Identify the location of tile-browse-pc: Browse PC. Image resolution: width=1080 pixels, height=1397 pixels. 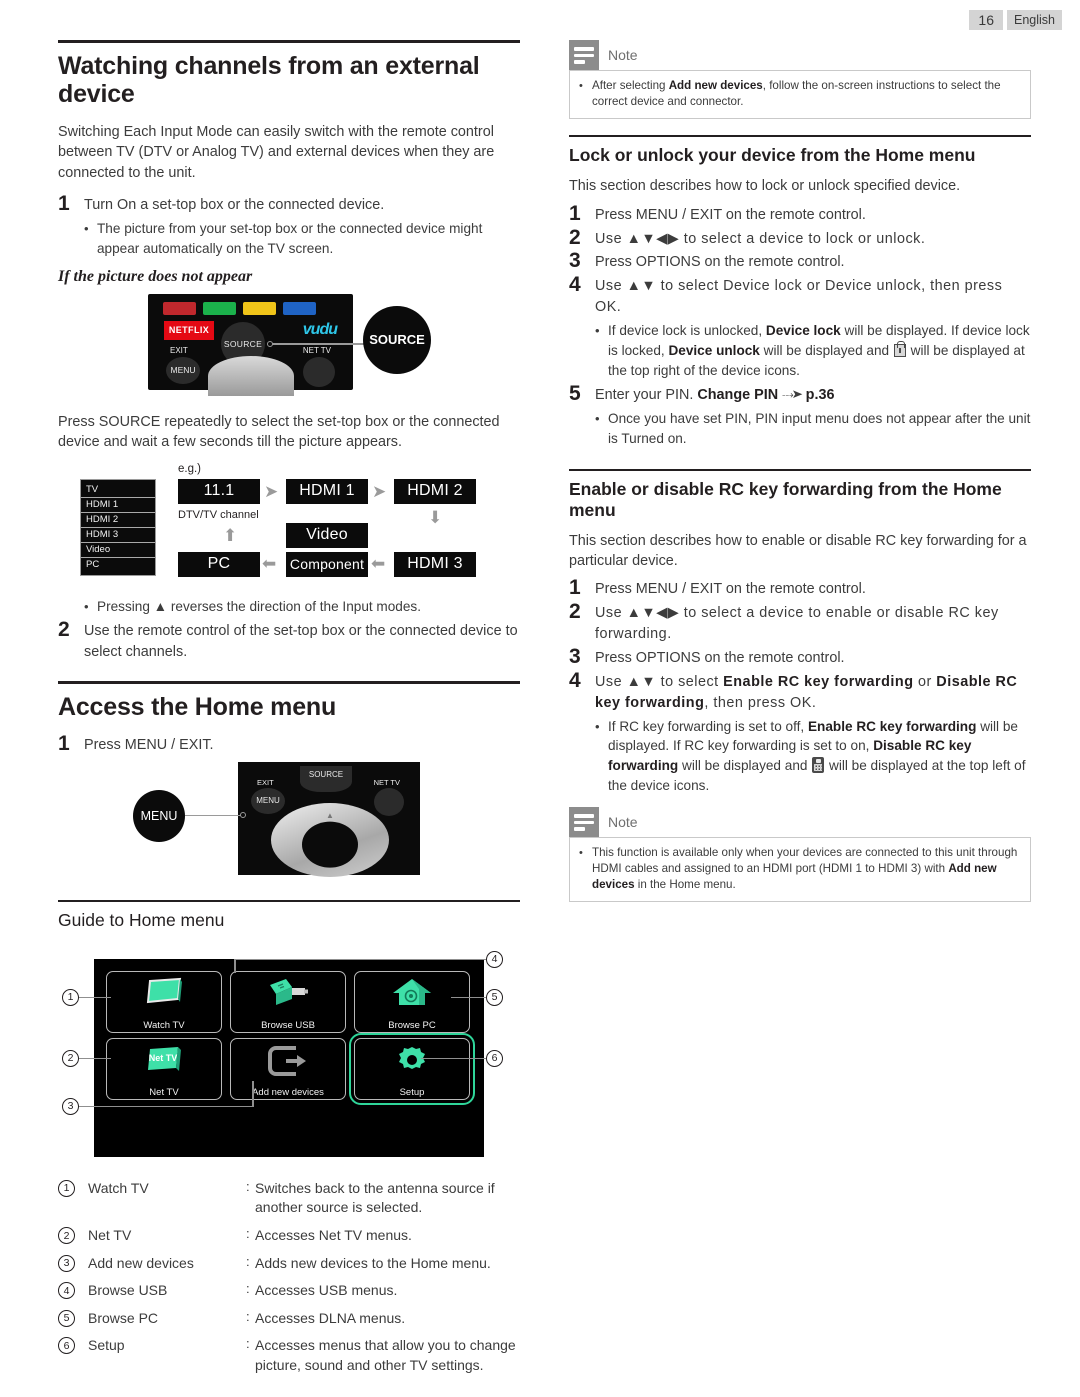
(412, 1001).